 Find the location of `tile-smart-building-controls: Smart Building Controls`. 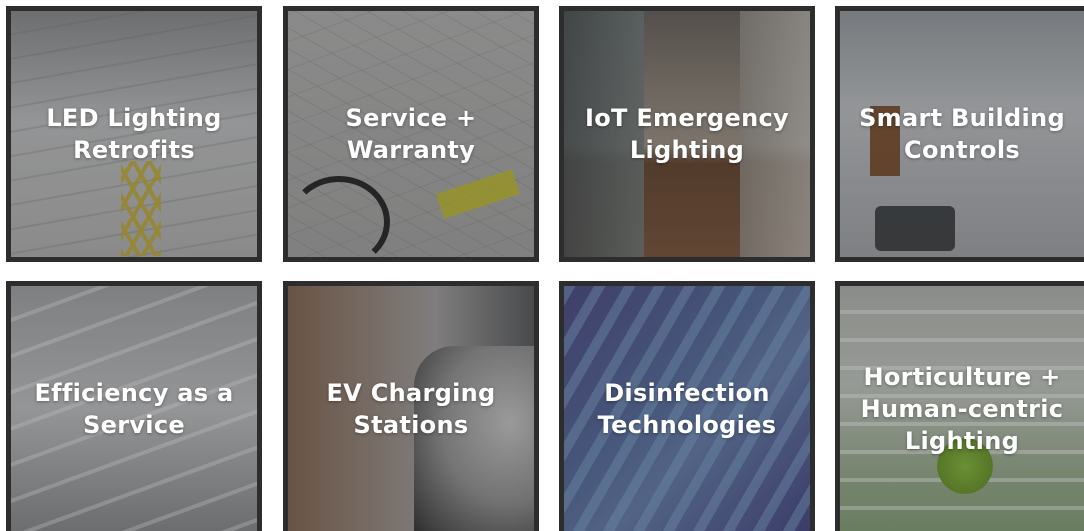

tile-smart-building-controls: Smart Building Controls is located at coordinates (959, 134).